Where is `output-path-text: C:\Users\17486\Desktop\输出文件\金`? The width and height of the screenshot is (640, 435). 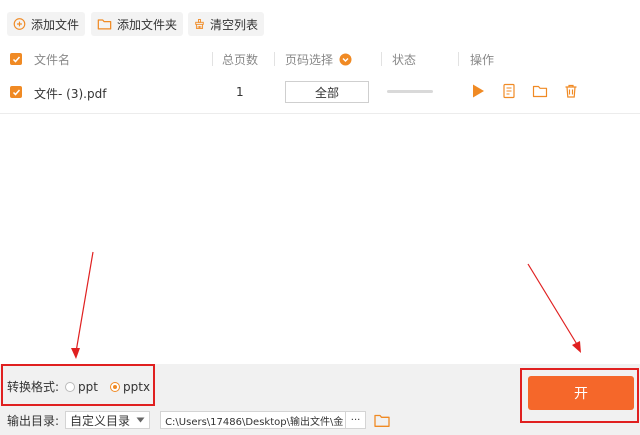 output-path-text: C:\Users\17486\Desktop\输出文件\金 is located at coordinates (254, 422).